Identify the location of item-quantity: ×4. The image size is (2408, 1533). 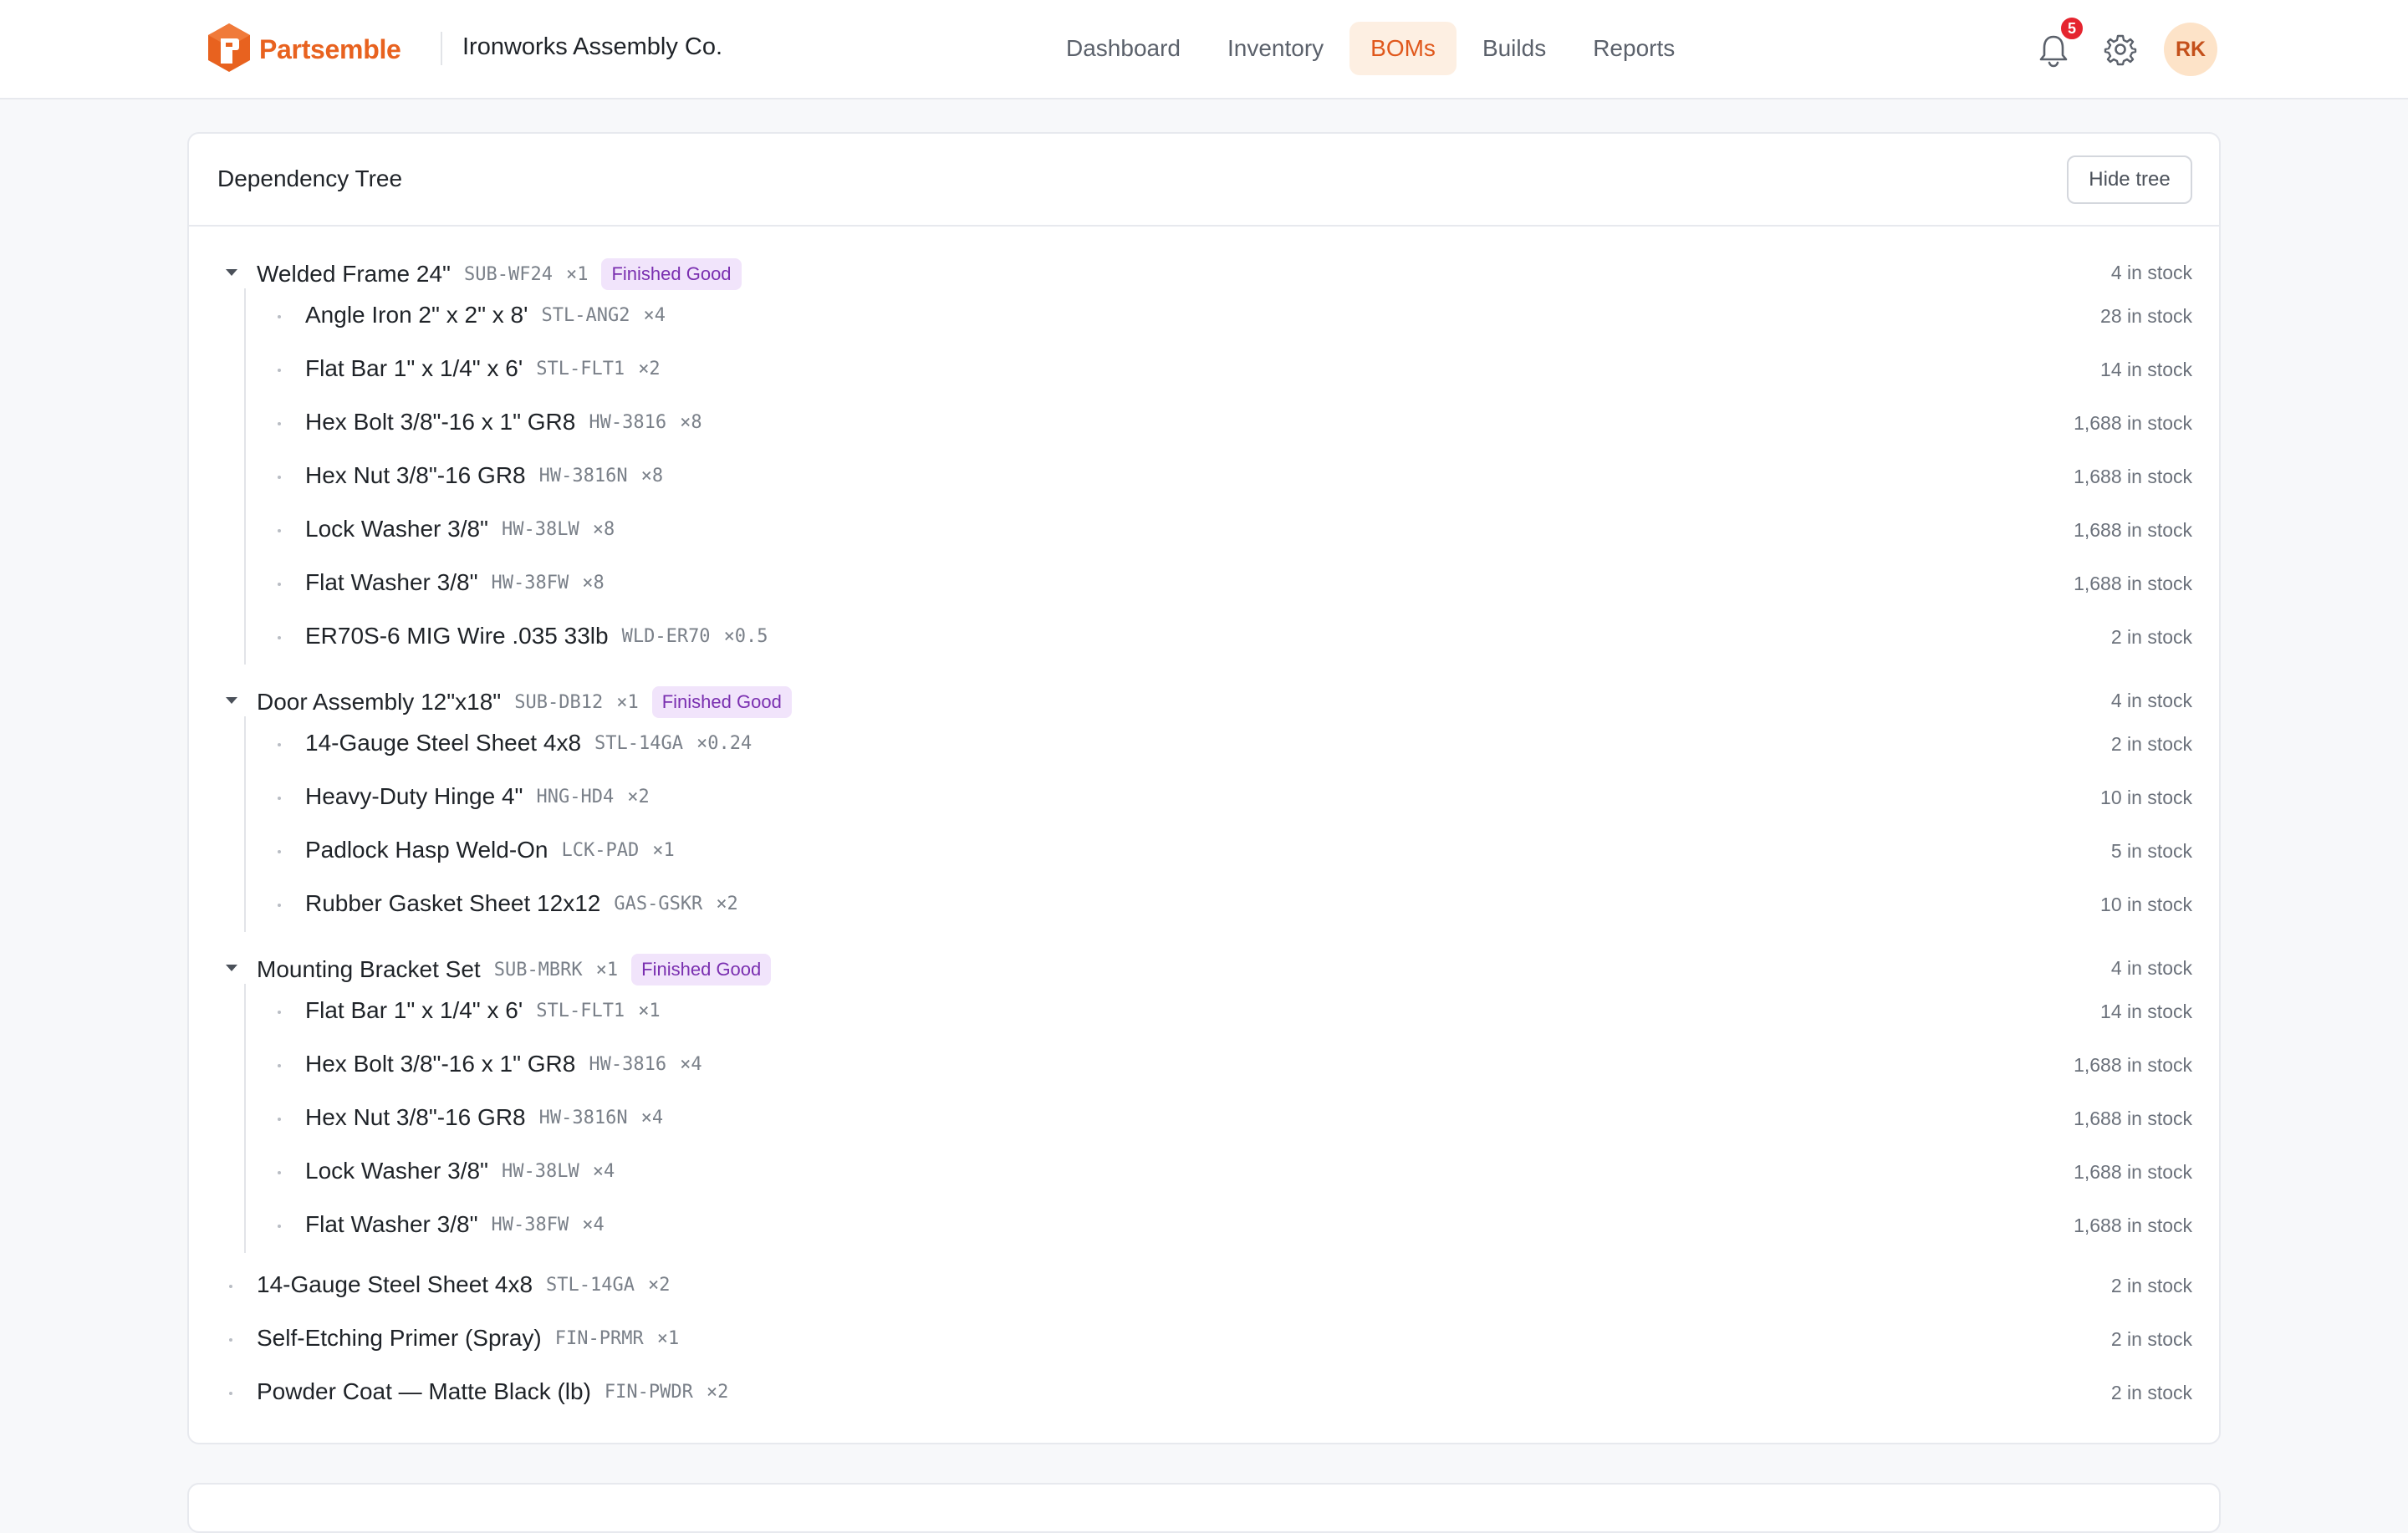
(655, 315).